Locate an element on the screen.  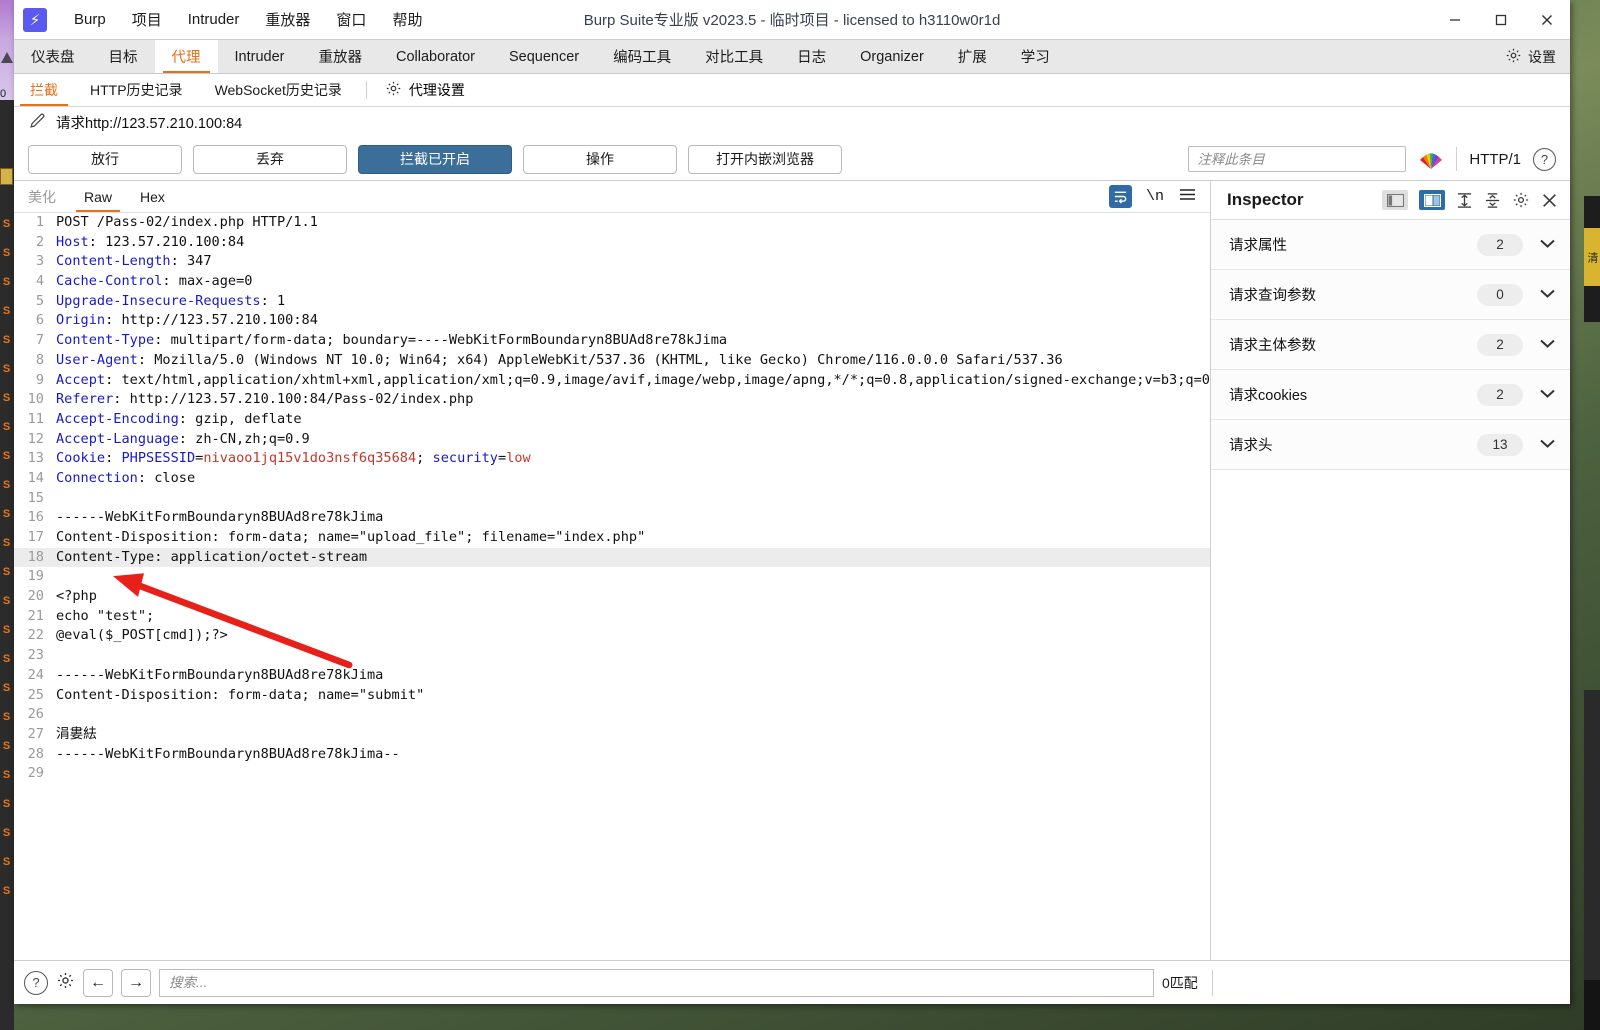
main-tab-1: 目标 is located at coordinates (123, 56).